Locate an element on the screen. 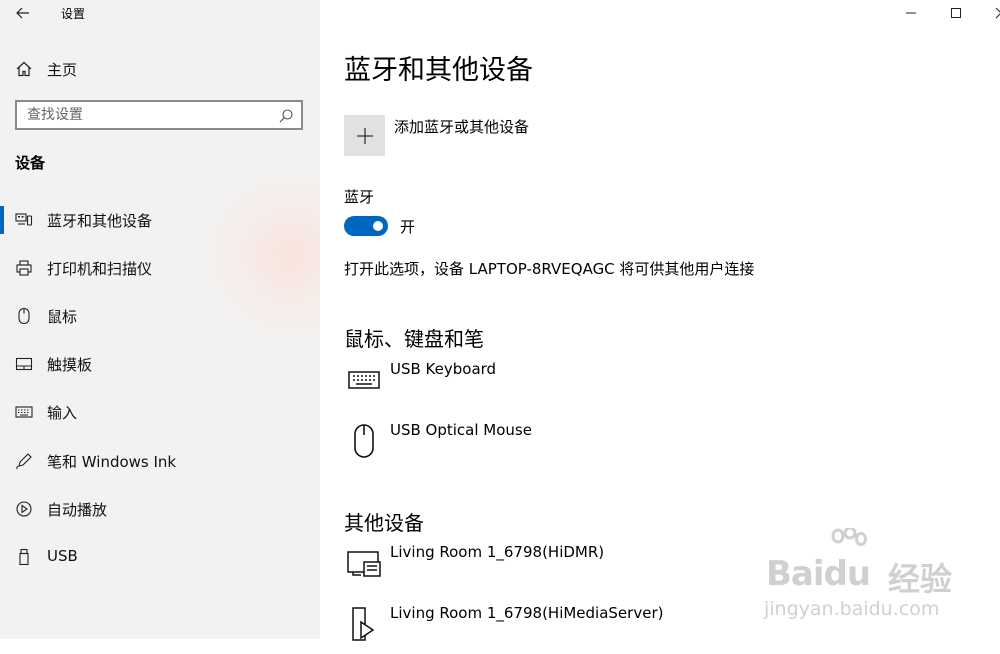 This screenshot has height=654, width=1000. autoplay-icon is located at coordinates (24, 509).